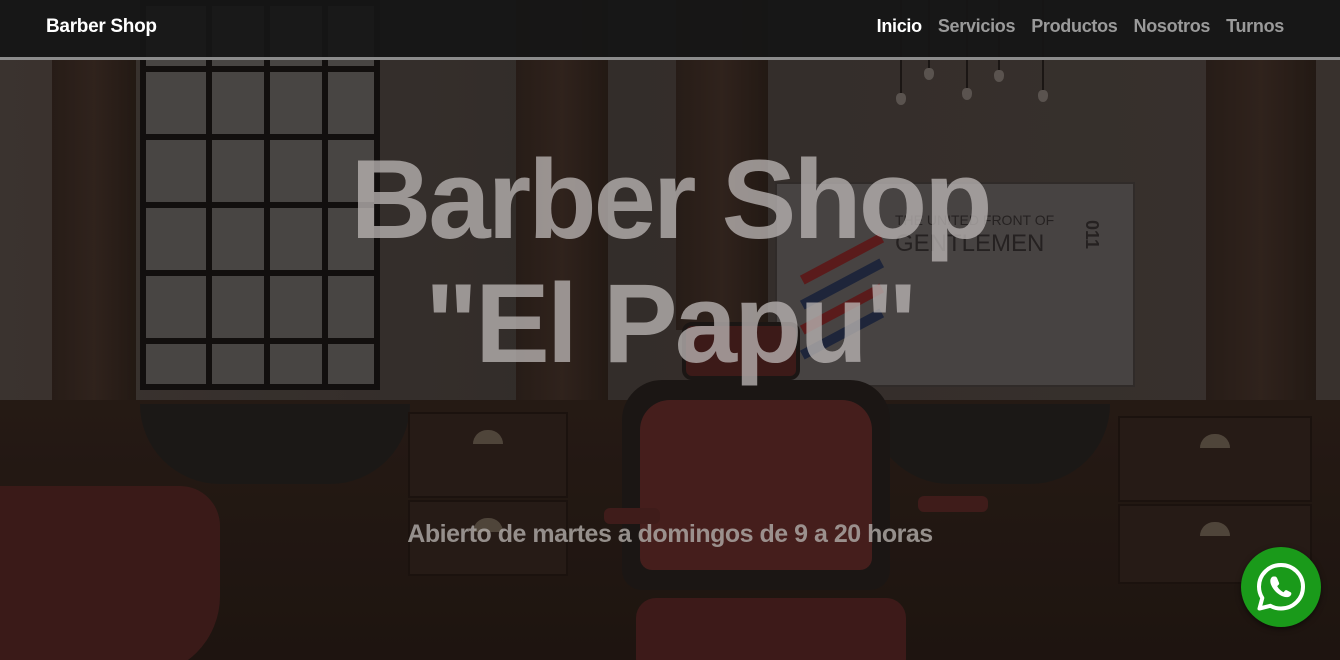  Describe the element at coordinates (1172, 26) in the screenshot. I see `nav-link-nosotros: Nosotros` at that location.